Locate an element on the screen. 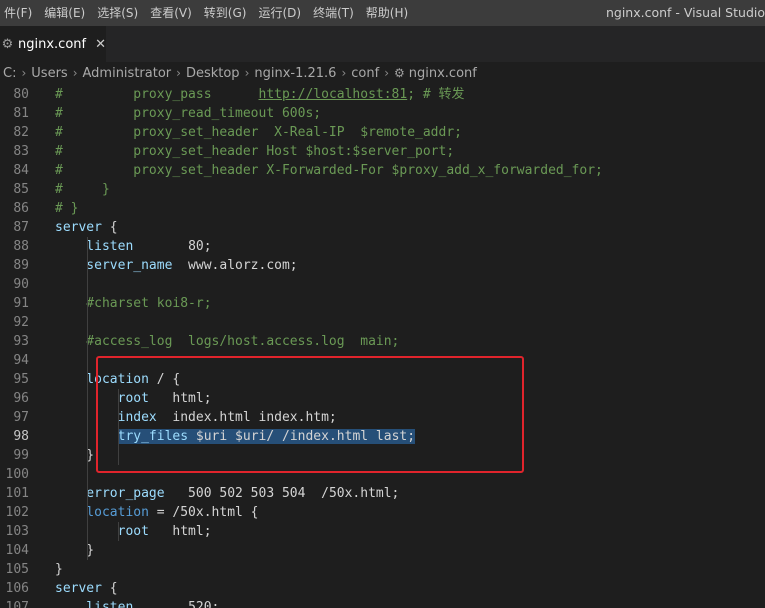 Image resolution: width=765 pixels, height=608 pixels. line-number: 87 is located at coordinates (21, 227).